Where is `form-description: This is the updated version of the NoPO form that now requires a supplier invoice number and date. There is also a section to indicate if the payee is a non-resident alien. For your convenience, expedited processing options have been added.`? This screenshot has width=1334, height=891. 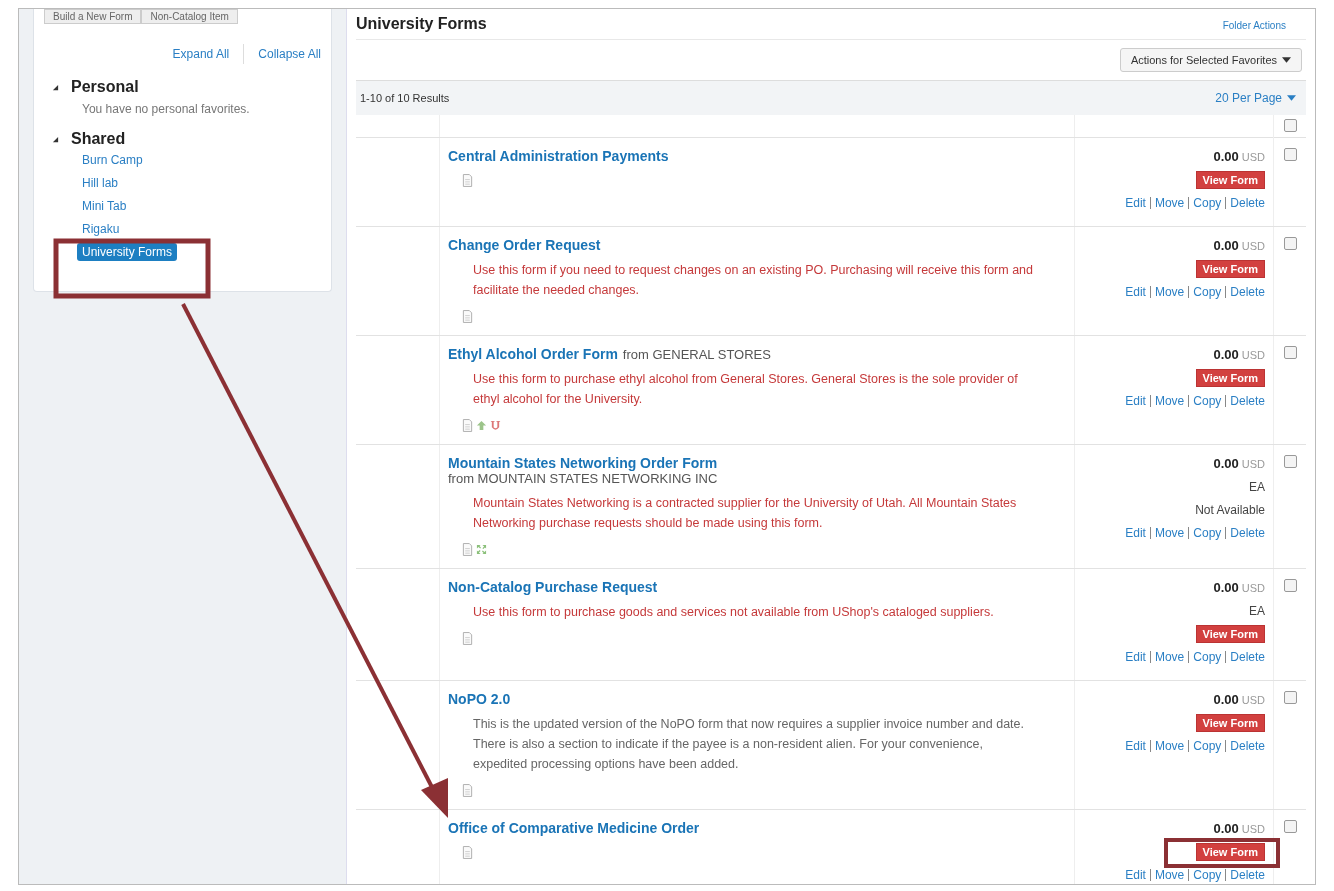
form-description: This is the updated version of the NoPO form that now requires a supplier invoice number and date. There is also a section to indicate if the payee is a non-resident alien. For your convenience, expedited processing options have been added. is located at coordinates (749, 744).